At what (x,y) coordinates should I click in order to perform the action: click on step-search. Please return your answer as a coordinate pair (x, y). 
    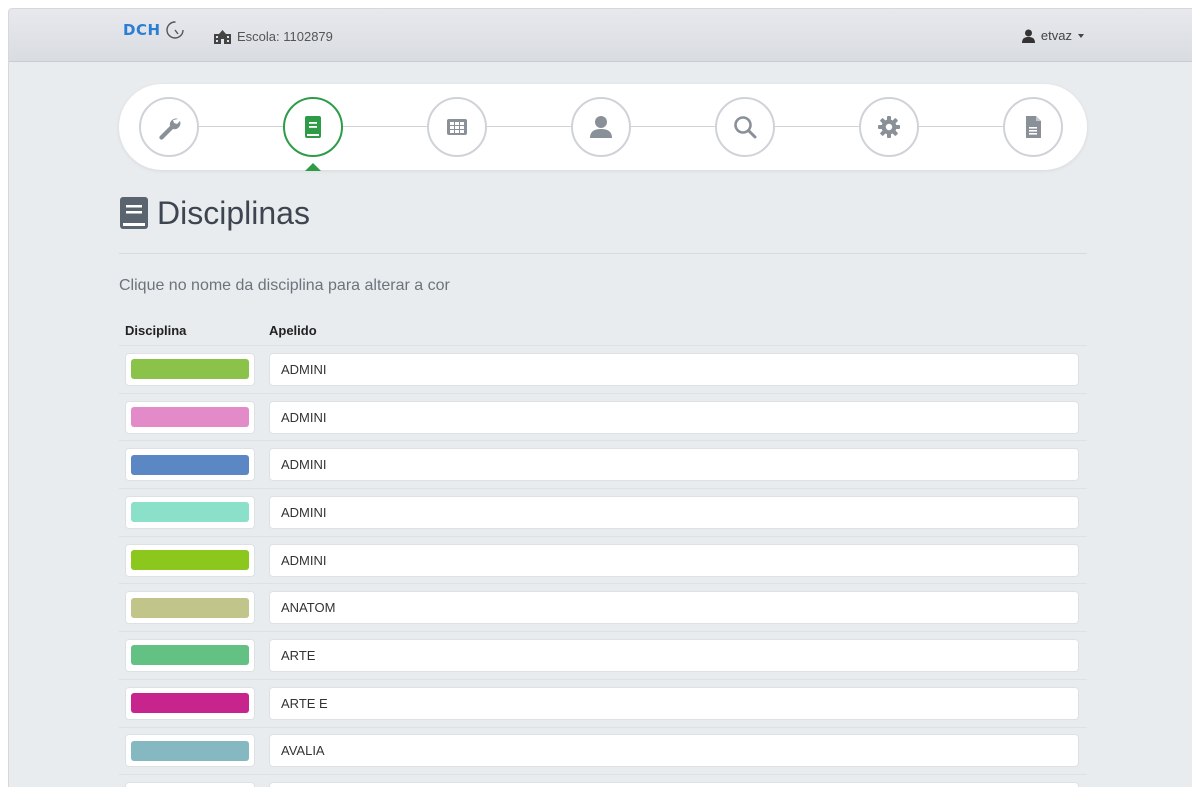
    Looking at the image, I should click on (745, 127).